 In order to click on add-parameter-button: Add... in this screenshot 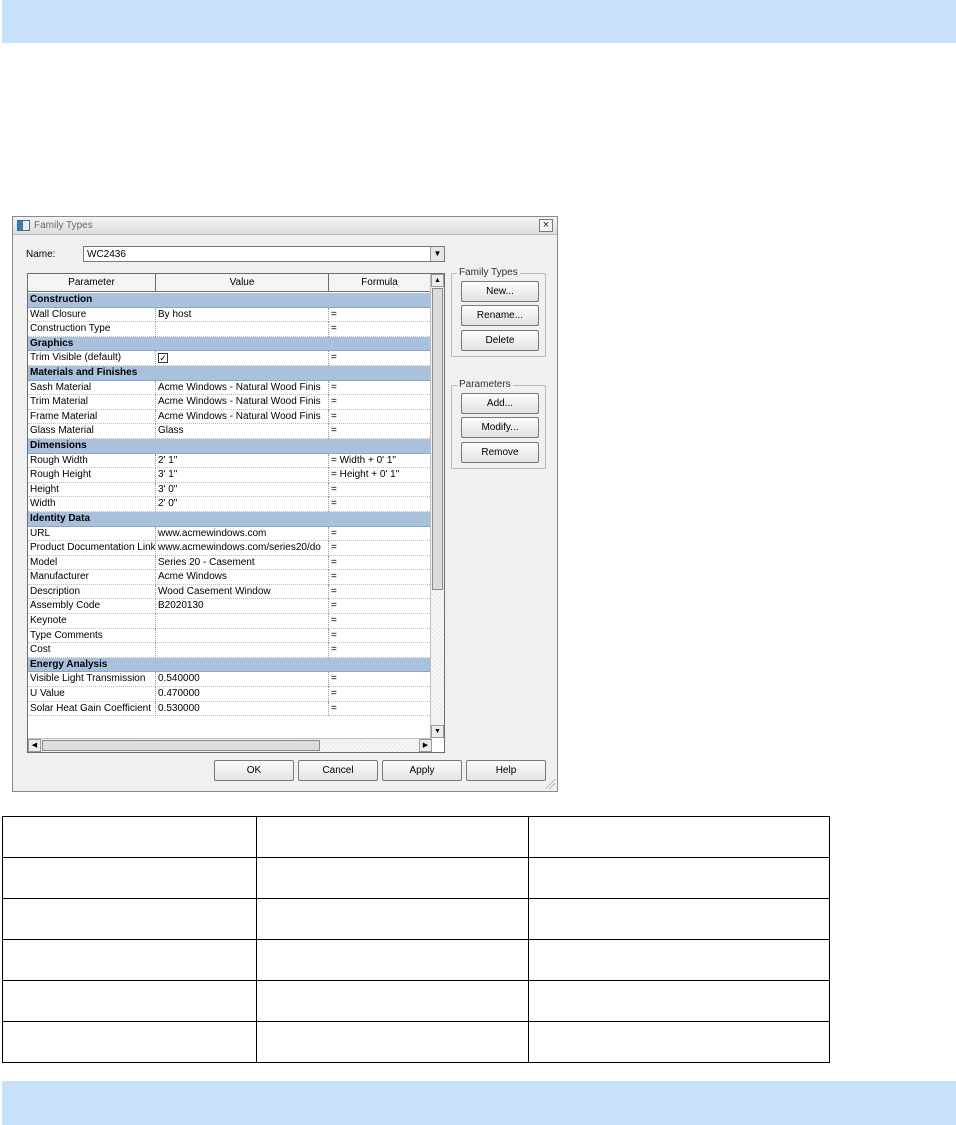, I will do `click(500, 403)`.